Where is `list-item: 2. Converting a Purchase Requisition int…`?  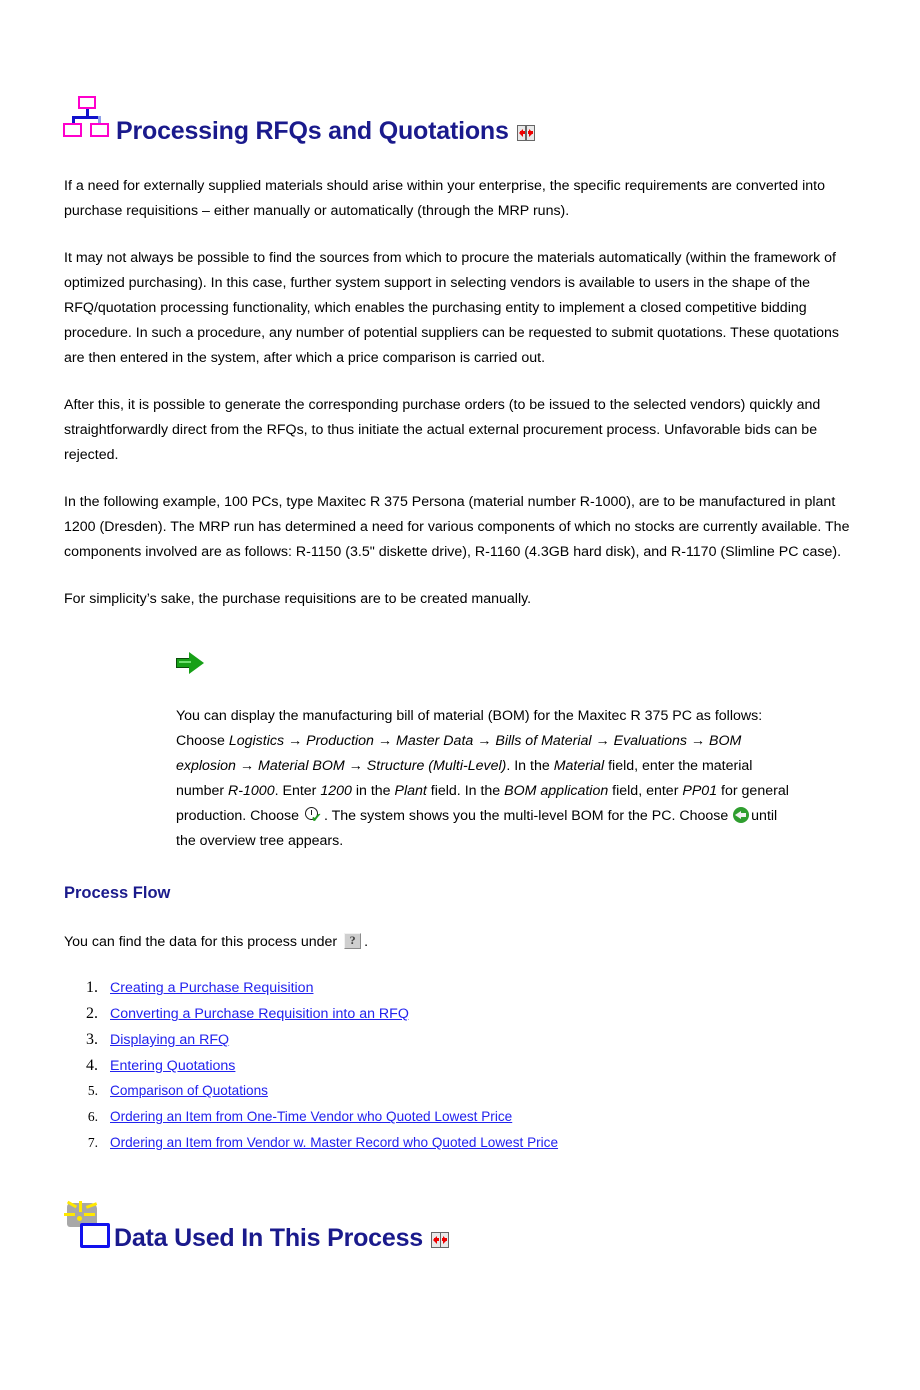
list-item: 2. Converting a Purchase Requisition int… is located at coordinates (460, 1017).